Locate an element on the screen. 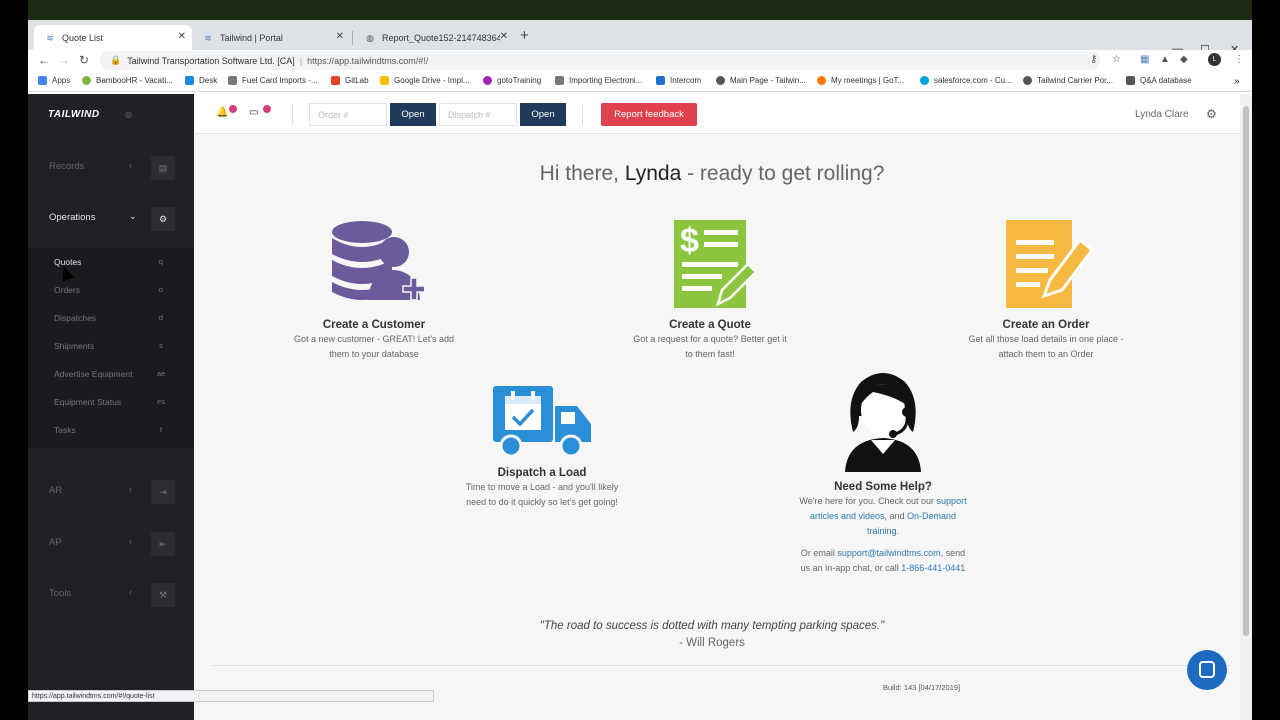 The width and height of the screenshot is (1280, 720). sidebar-group-label: Tools is located at coordinates (60, 593).